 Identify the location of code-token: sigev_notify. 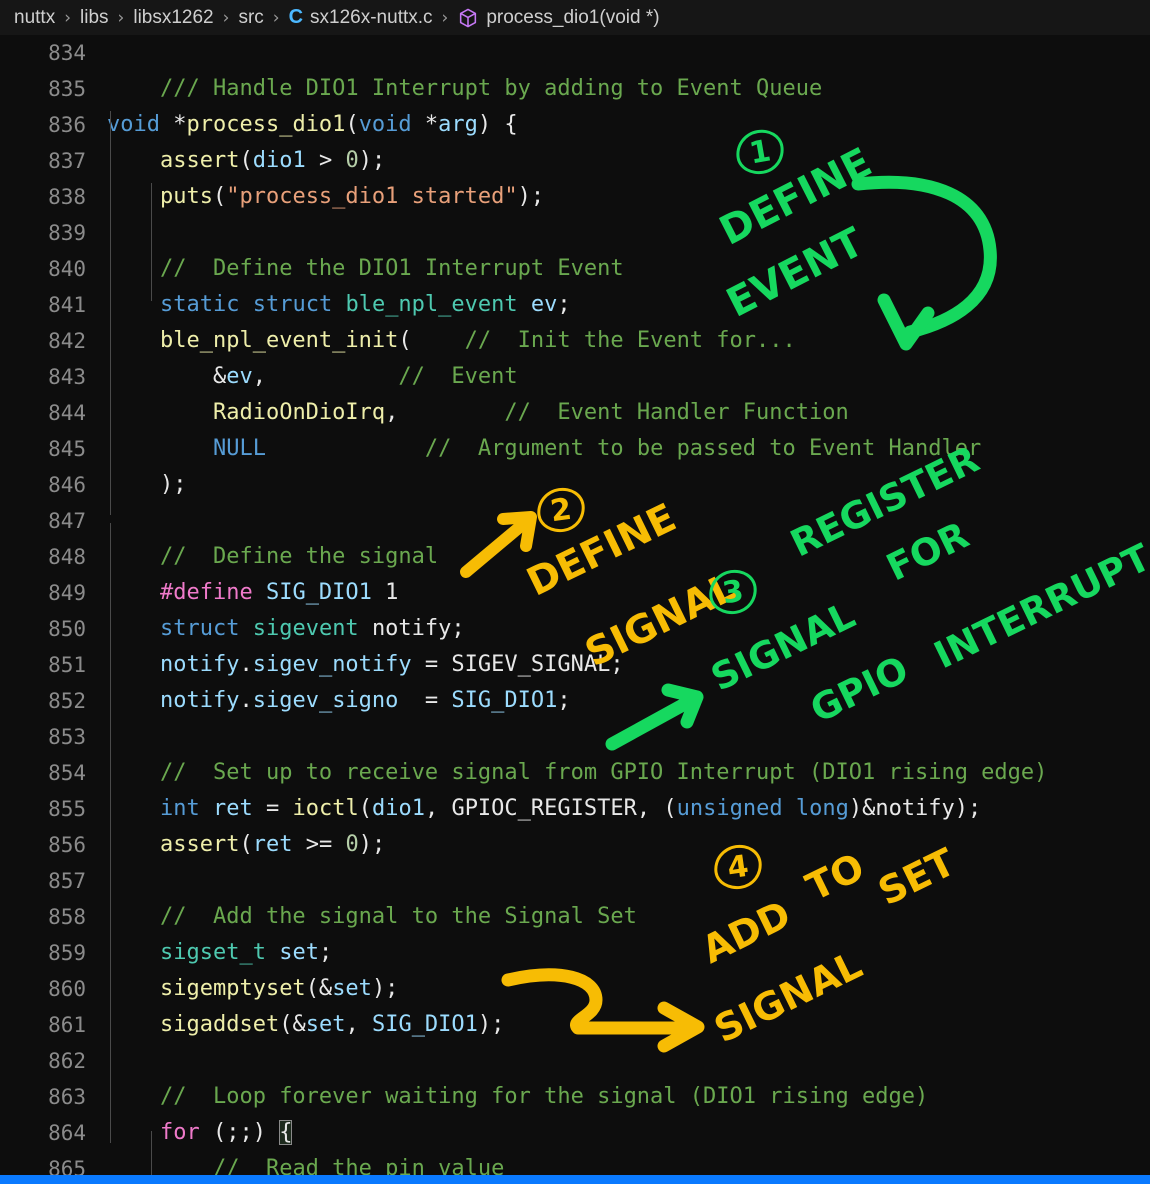
(332, 664).